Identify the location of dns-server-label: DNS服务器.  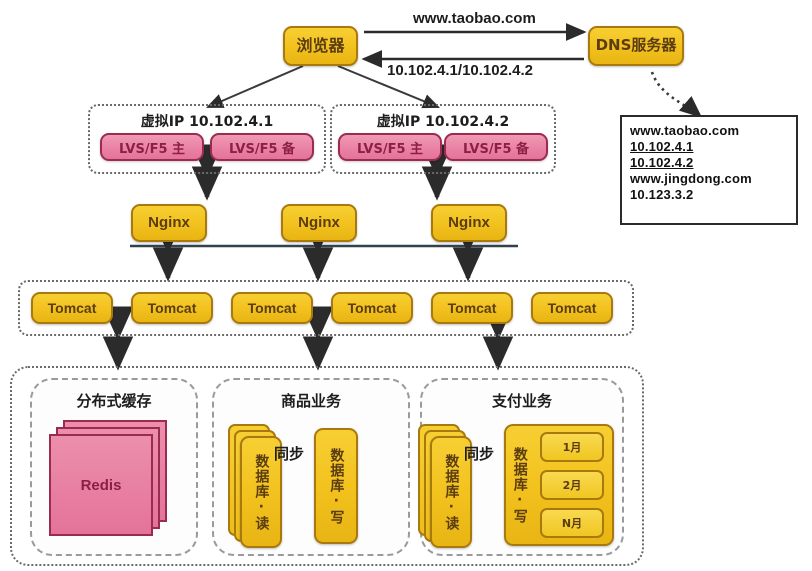
(636, 45).